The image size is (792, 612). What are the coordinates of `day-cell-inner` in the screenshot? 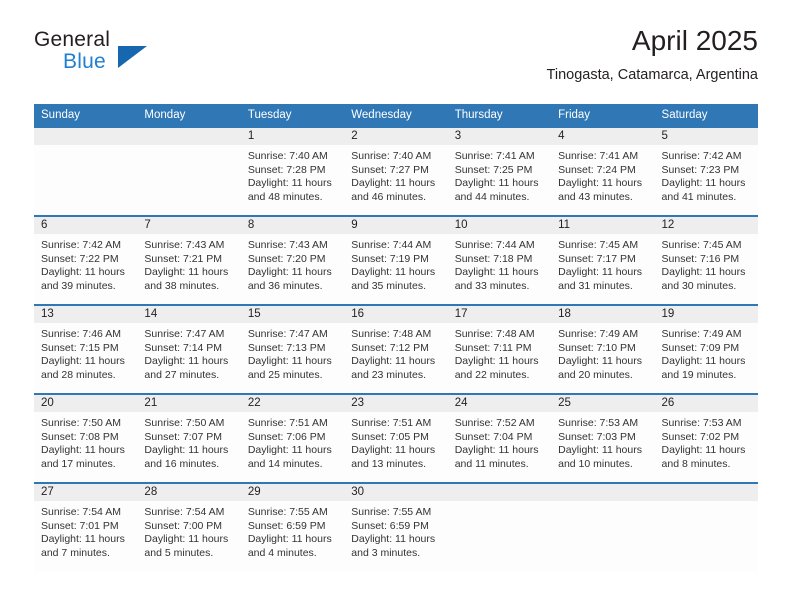 It's located at (706, 527).